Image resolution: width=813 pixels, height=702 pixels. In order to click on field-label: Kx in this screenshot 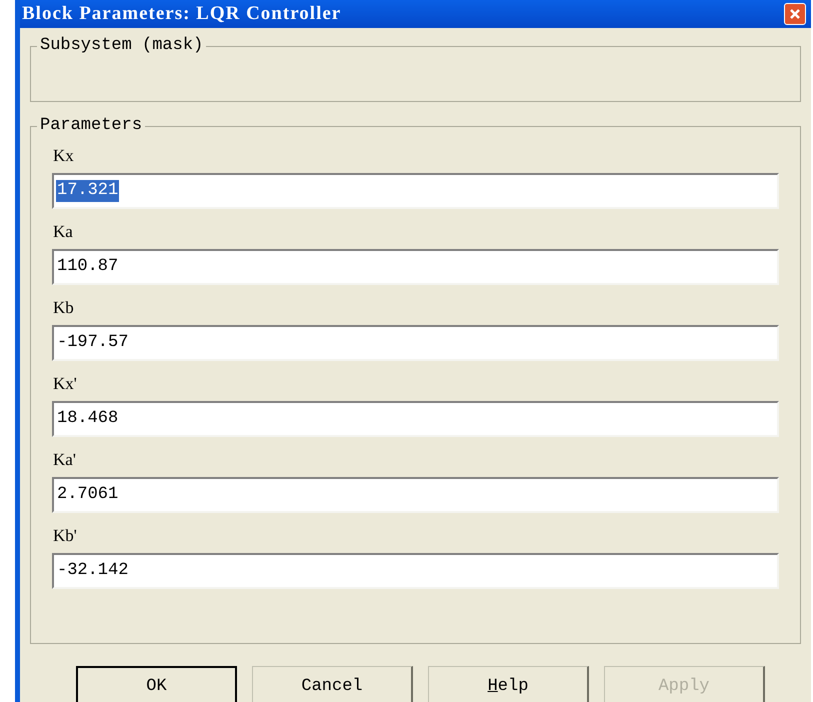, I will do `click(63, 156)`.